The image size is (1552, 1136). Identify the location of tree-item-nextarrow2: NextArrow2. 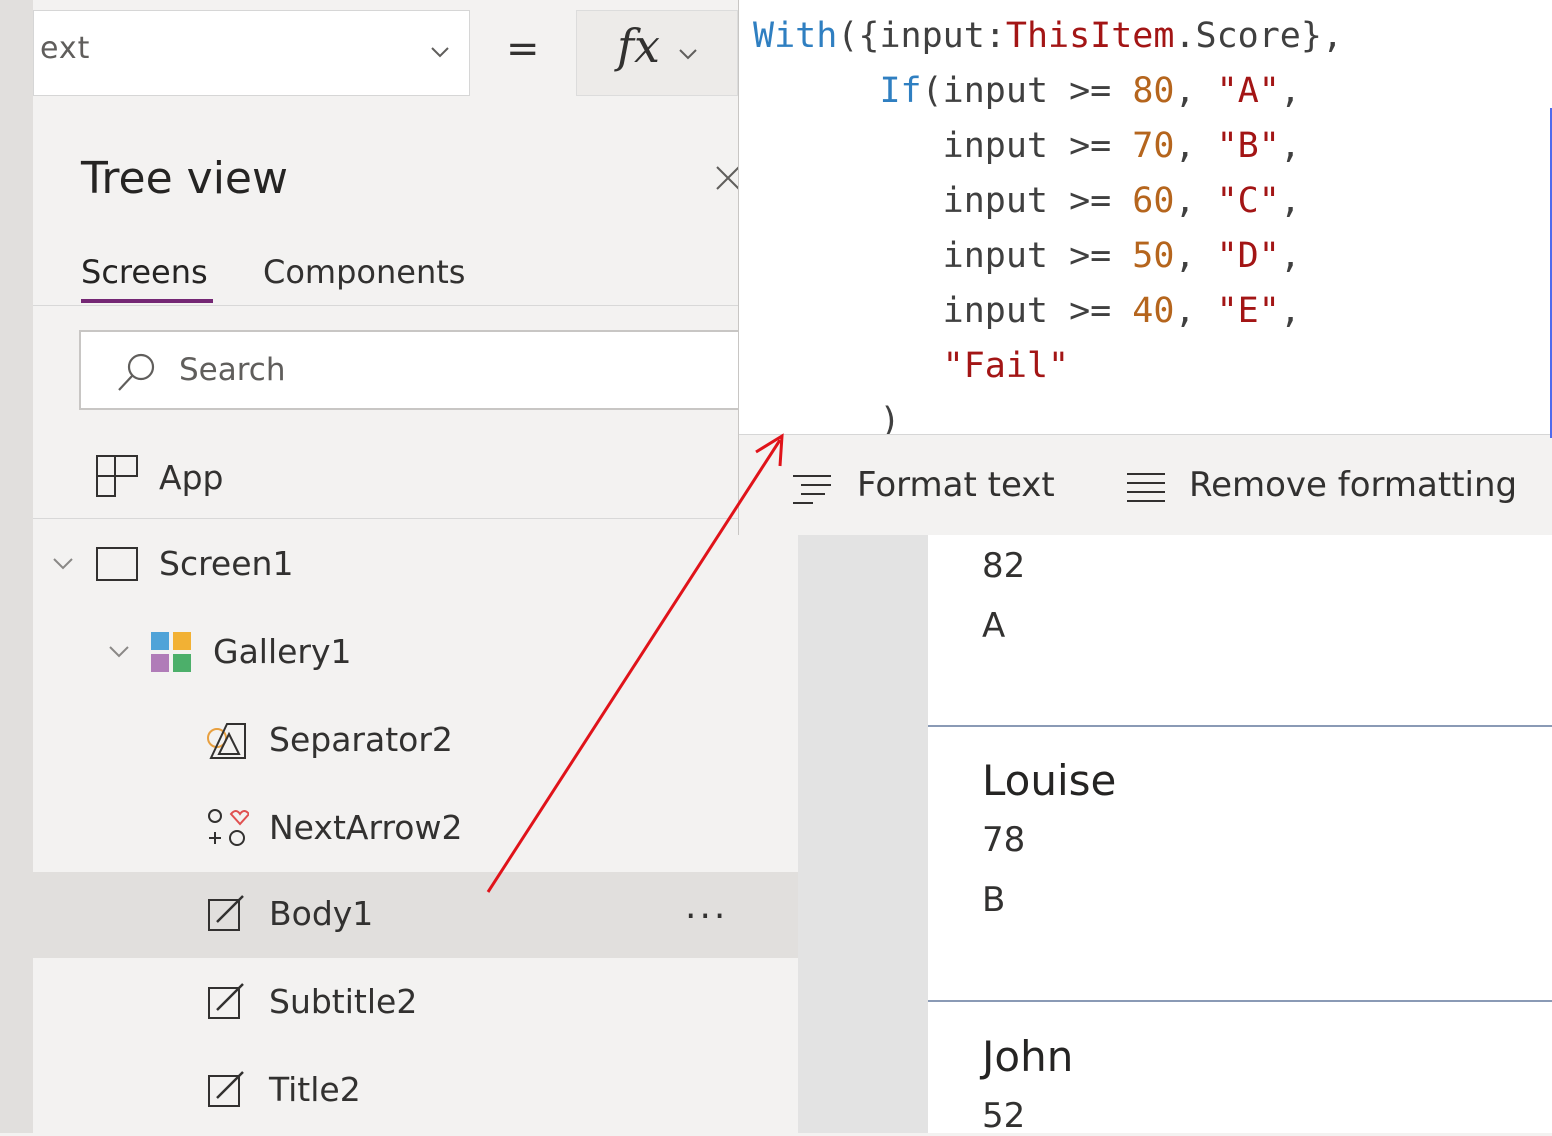
(415, 829).